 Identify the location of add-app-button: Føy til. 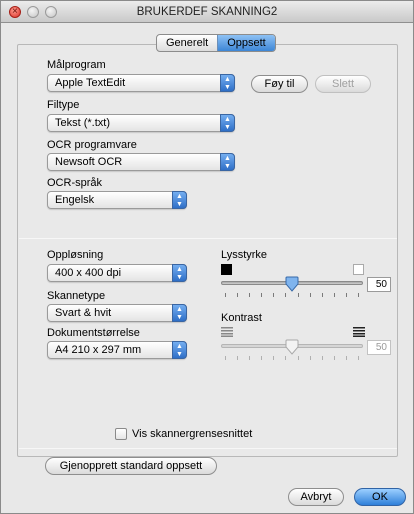
(279, 84).